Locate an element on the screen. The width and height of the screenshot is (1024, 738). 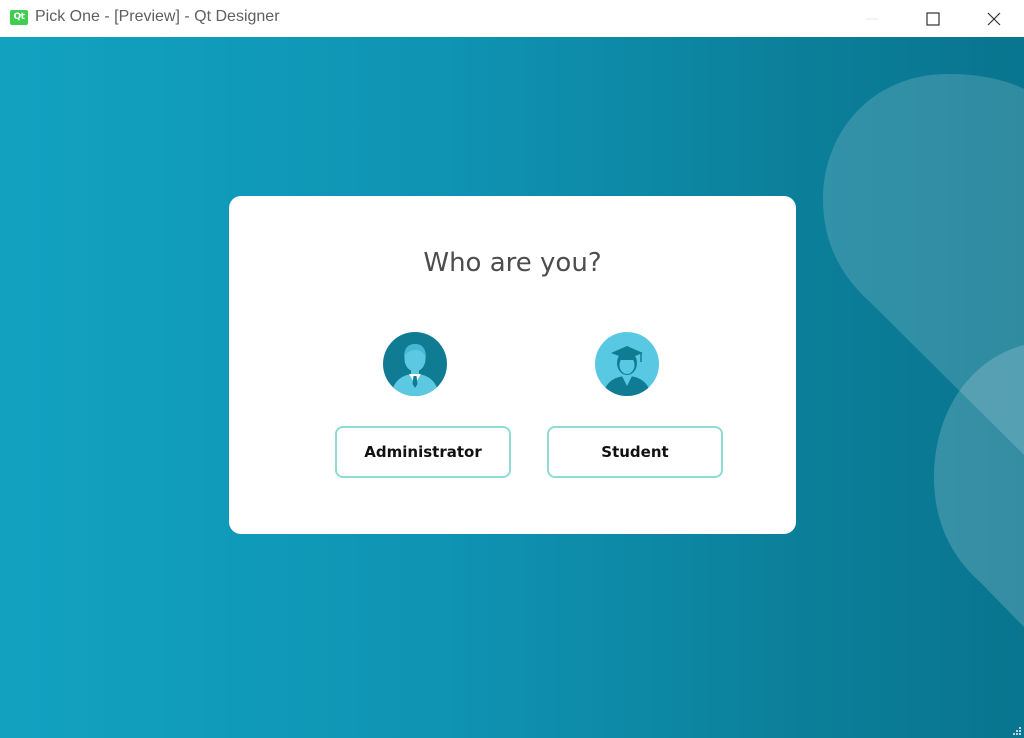
background-heart-shape-lower is located at coordinates (979, 486).